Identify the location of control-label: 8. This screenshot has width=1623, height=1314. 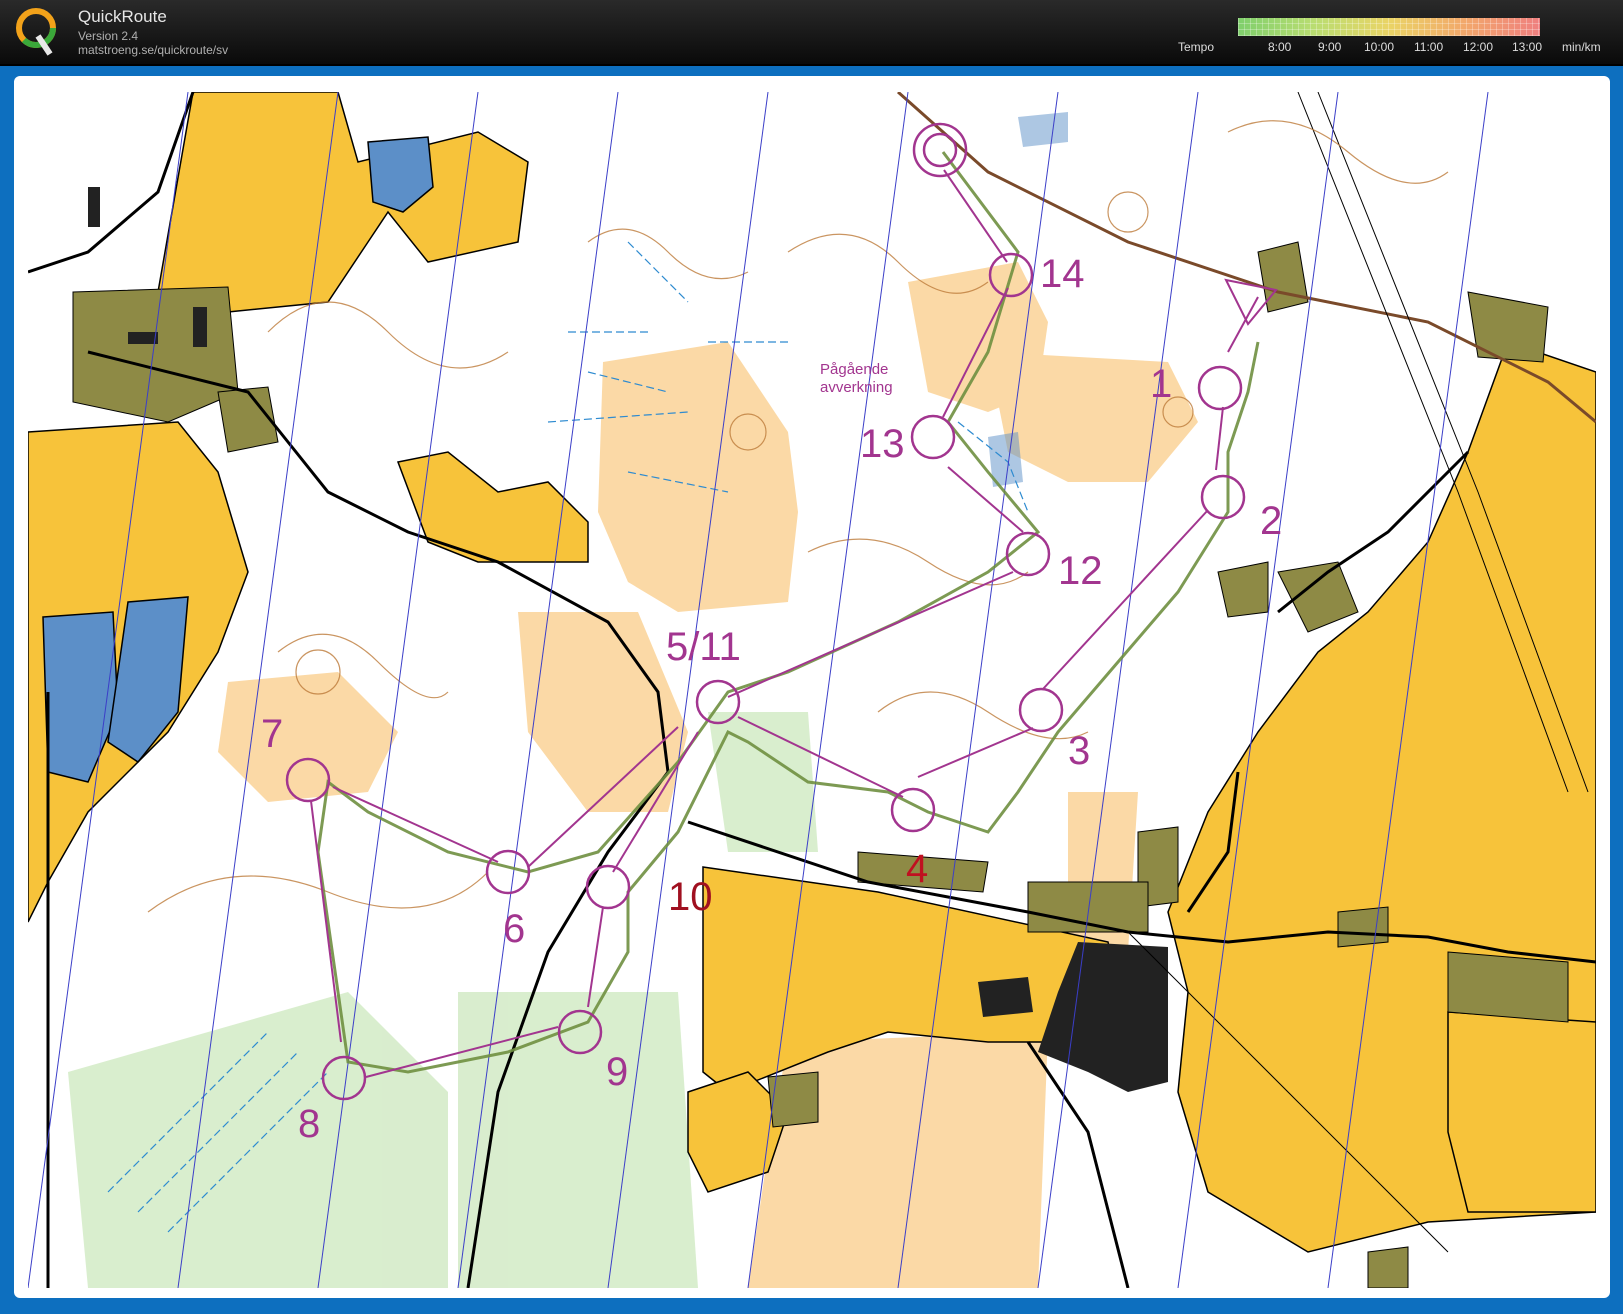
(309, 1124).